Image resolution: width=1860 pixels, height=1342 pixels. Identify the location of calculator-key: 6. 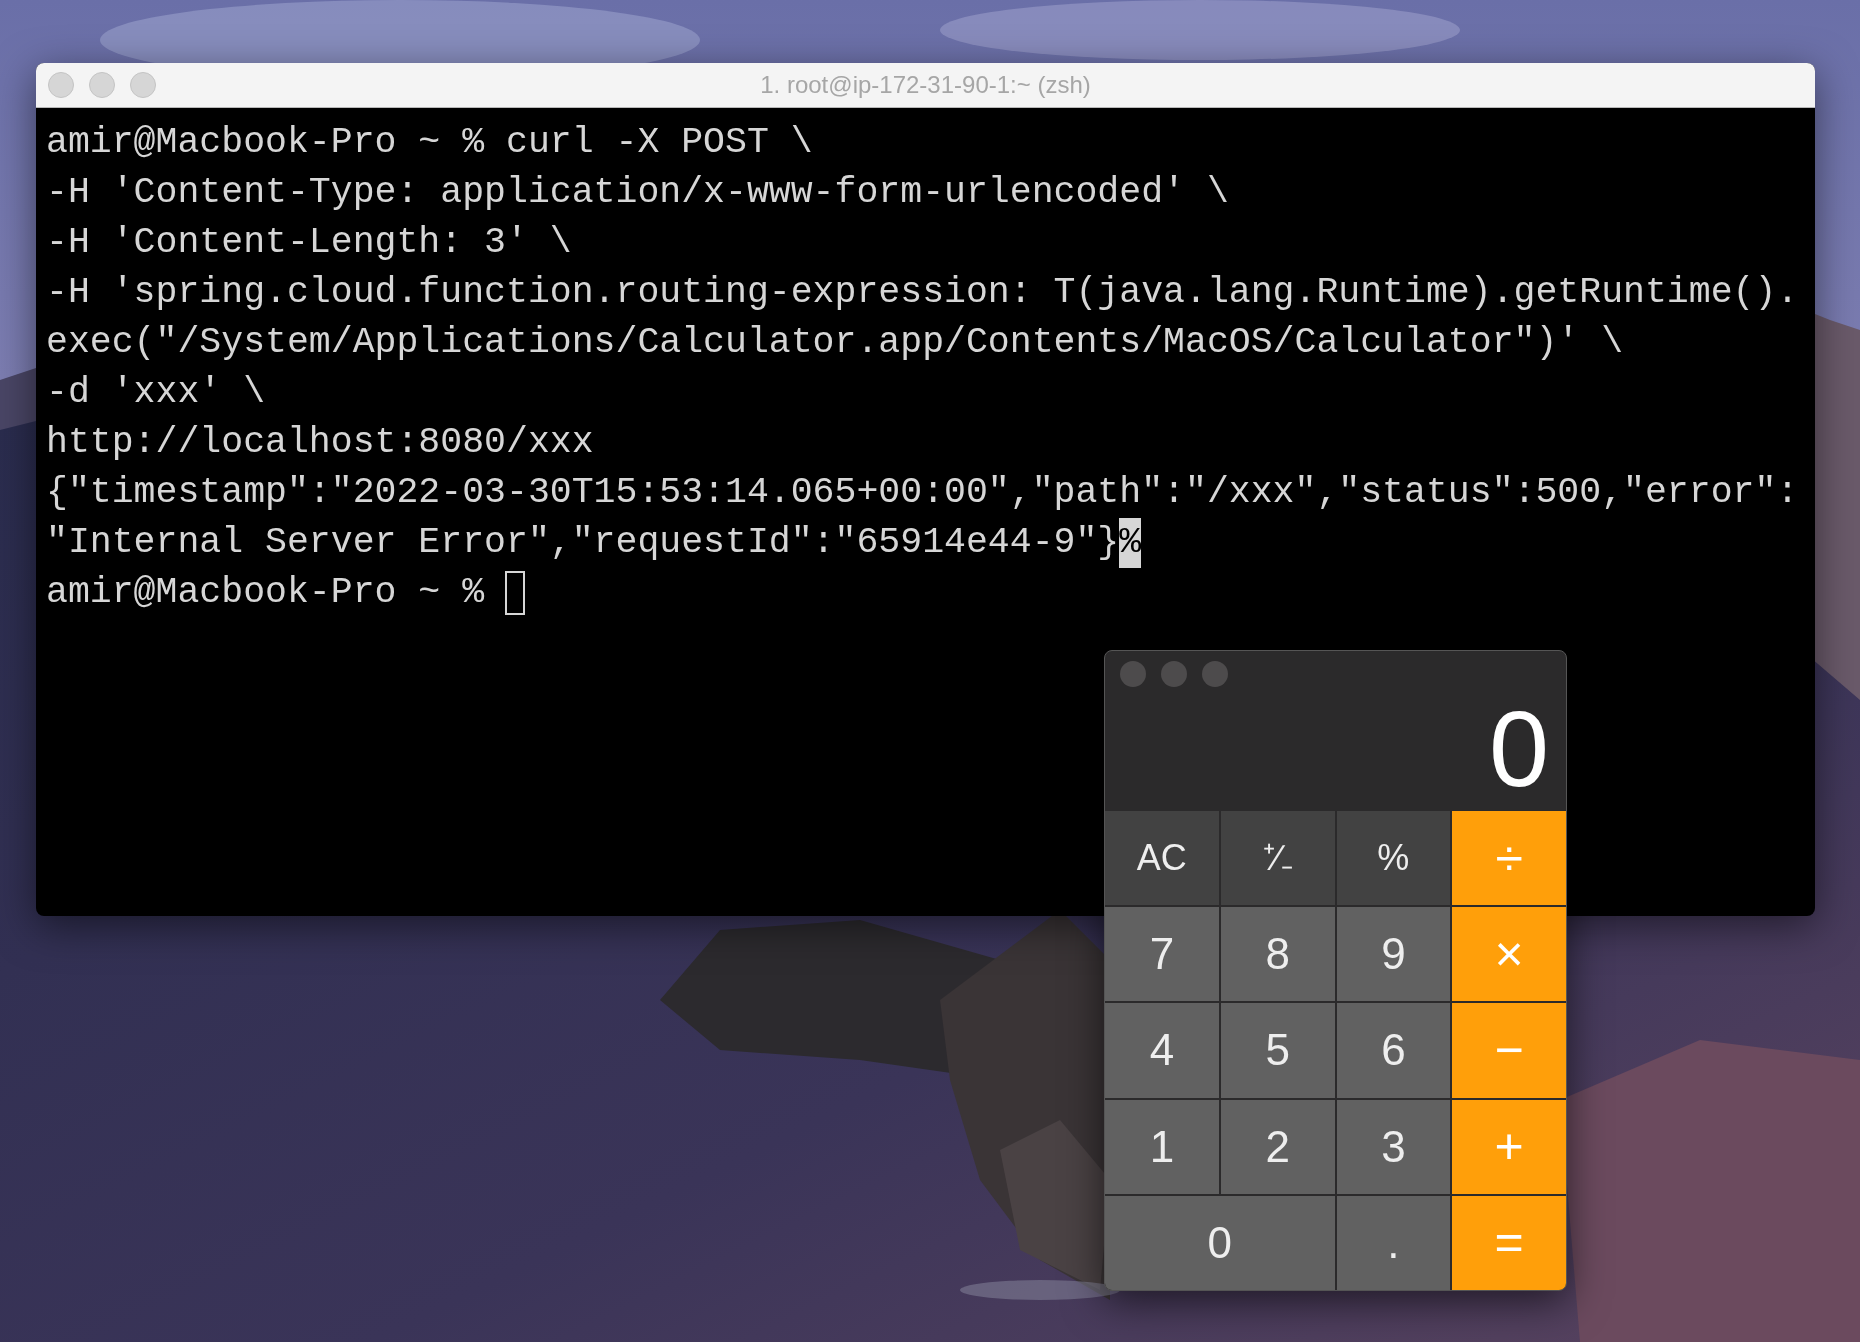
(1393, 1050).